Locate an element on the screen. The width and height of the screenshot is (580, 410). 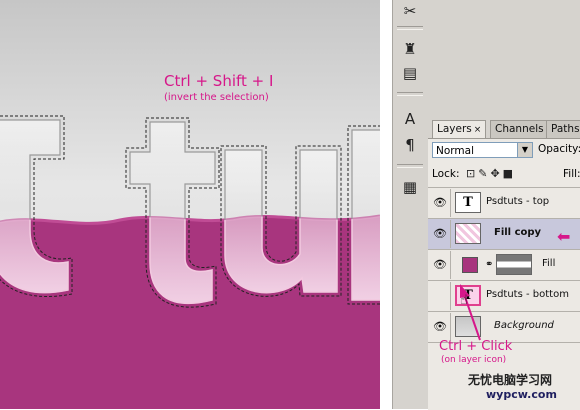
visibility-off-box is located at coordinates (440, 296).